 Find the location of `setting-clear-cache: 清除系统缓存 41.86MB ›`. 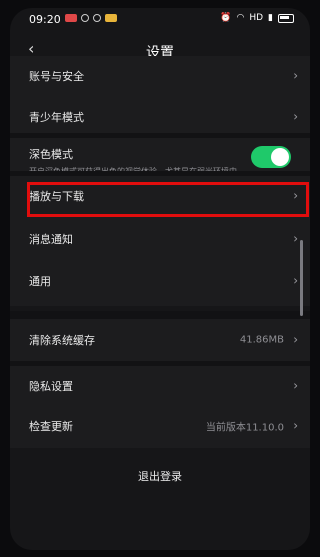

setting-clear-cache: 清除系统缓存 41.86MB › is located at coordinates (160, 340).